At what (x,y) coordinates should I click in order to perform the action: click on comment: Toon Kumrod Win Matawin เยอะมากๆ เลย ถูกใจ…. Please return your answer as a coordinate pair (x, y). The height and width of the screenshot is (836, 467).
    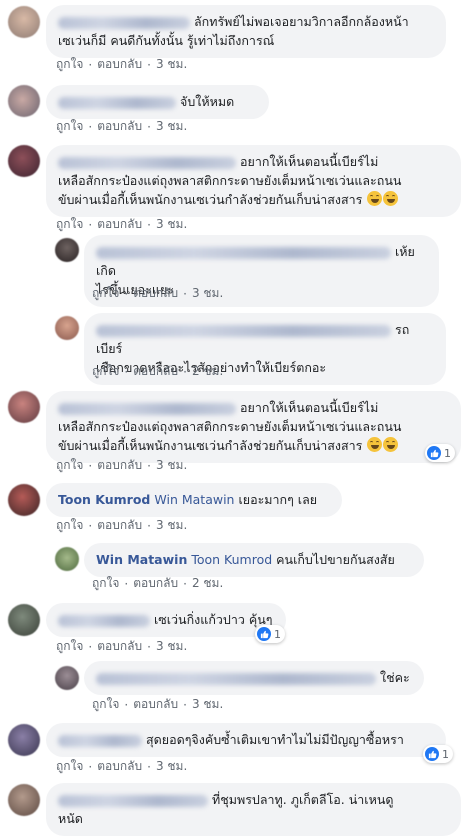
    Looking at the image, I should click on (233, 509).